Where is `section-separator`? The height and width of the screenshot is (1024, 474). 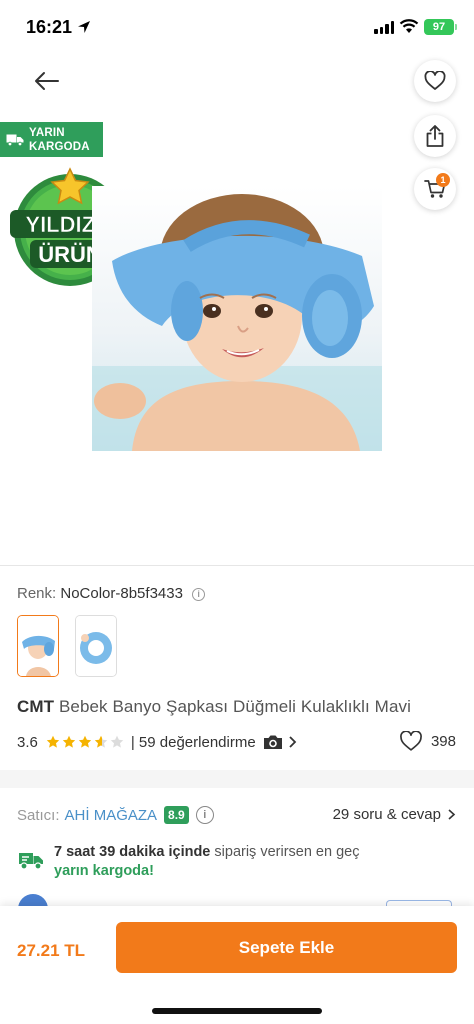 section-separator is located at coordinates (237, 779).